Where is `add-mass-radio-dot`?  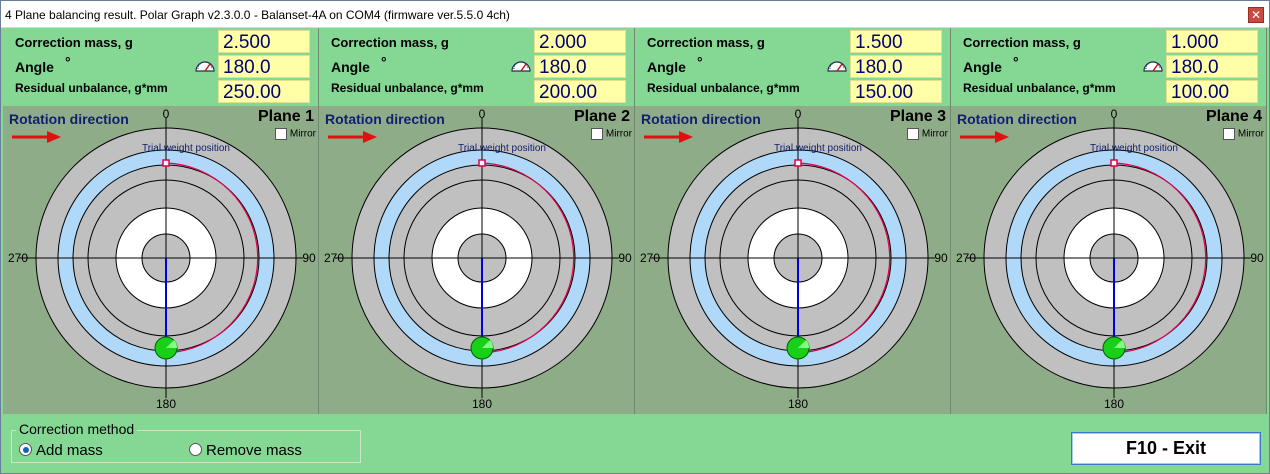 add-mass-radio-dot is located at coordinates (25, 449).